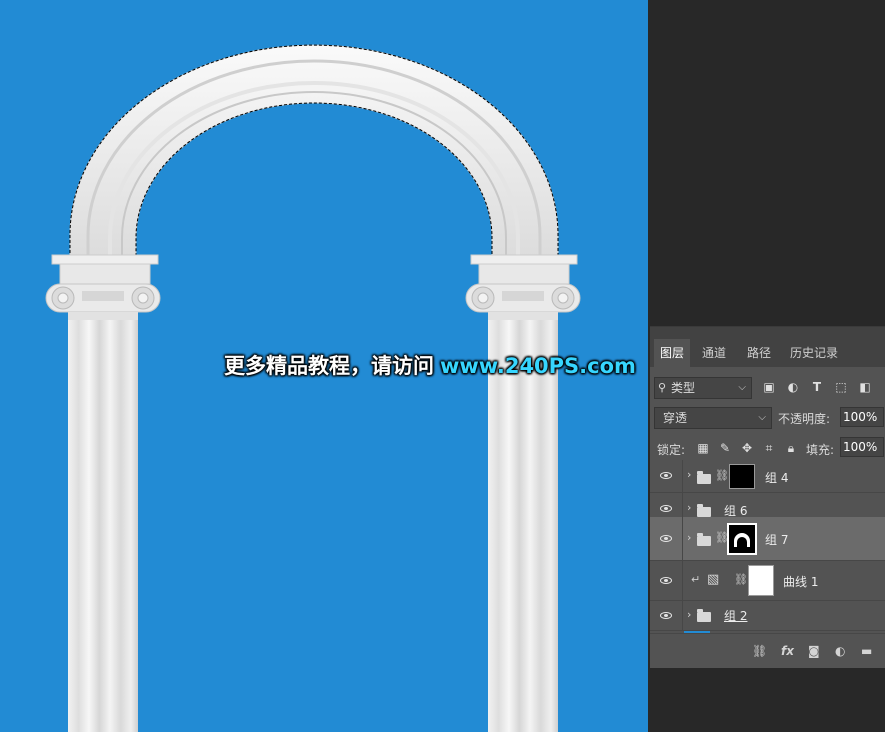 This screenshot has width=885, height=732. Describe the element at coordinates (523, 493) in the screenshot. I see `right-column` at that location.